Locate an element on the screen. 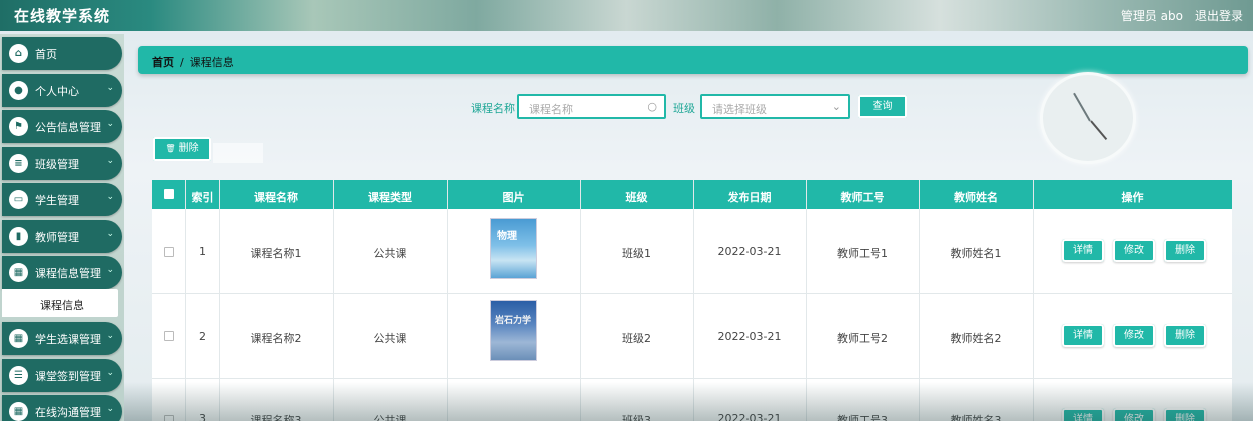  cell-course-name: 课程名称2 is located at coordinates (276, 338).